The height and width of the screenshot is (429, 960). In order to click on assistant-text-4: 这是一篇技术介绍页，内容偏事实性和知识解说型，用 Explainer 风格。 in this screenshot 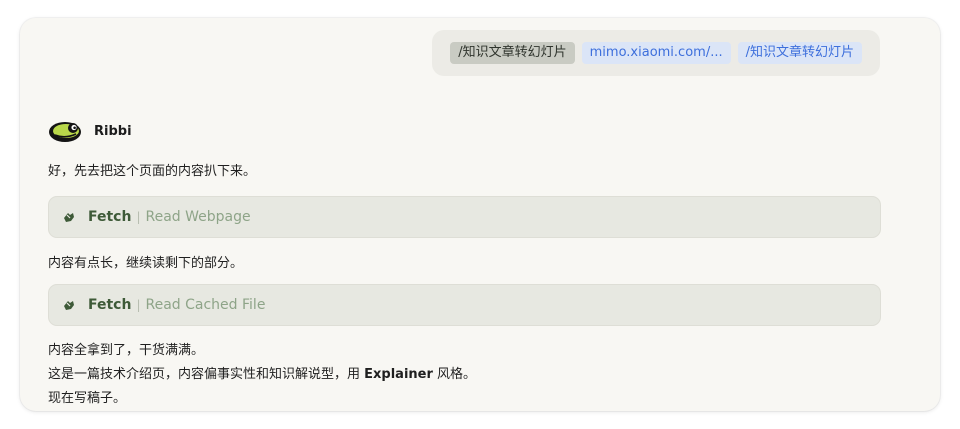, I will do `click(262, 375)`.